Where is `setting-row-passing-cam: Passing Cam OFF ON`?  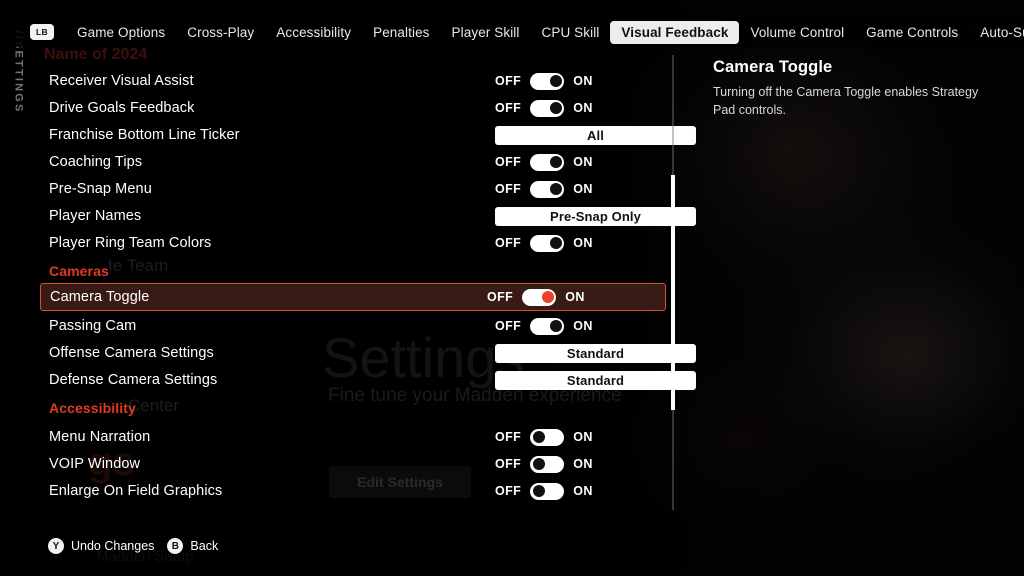
setting-row-passing-cam: Passing Cam OFF ON is located at coordinates (353, 326).